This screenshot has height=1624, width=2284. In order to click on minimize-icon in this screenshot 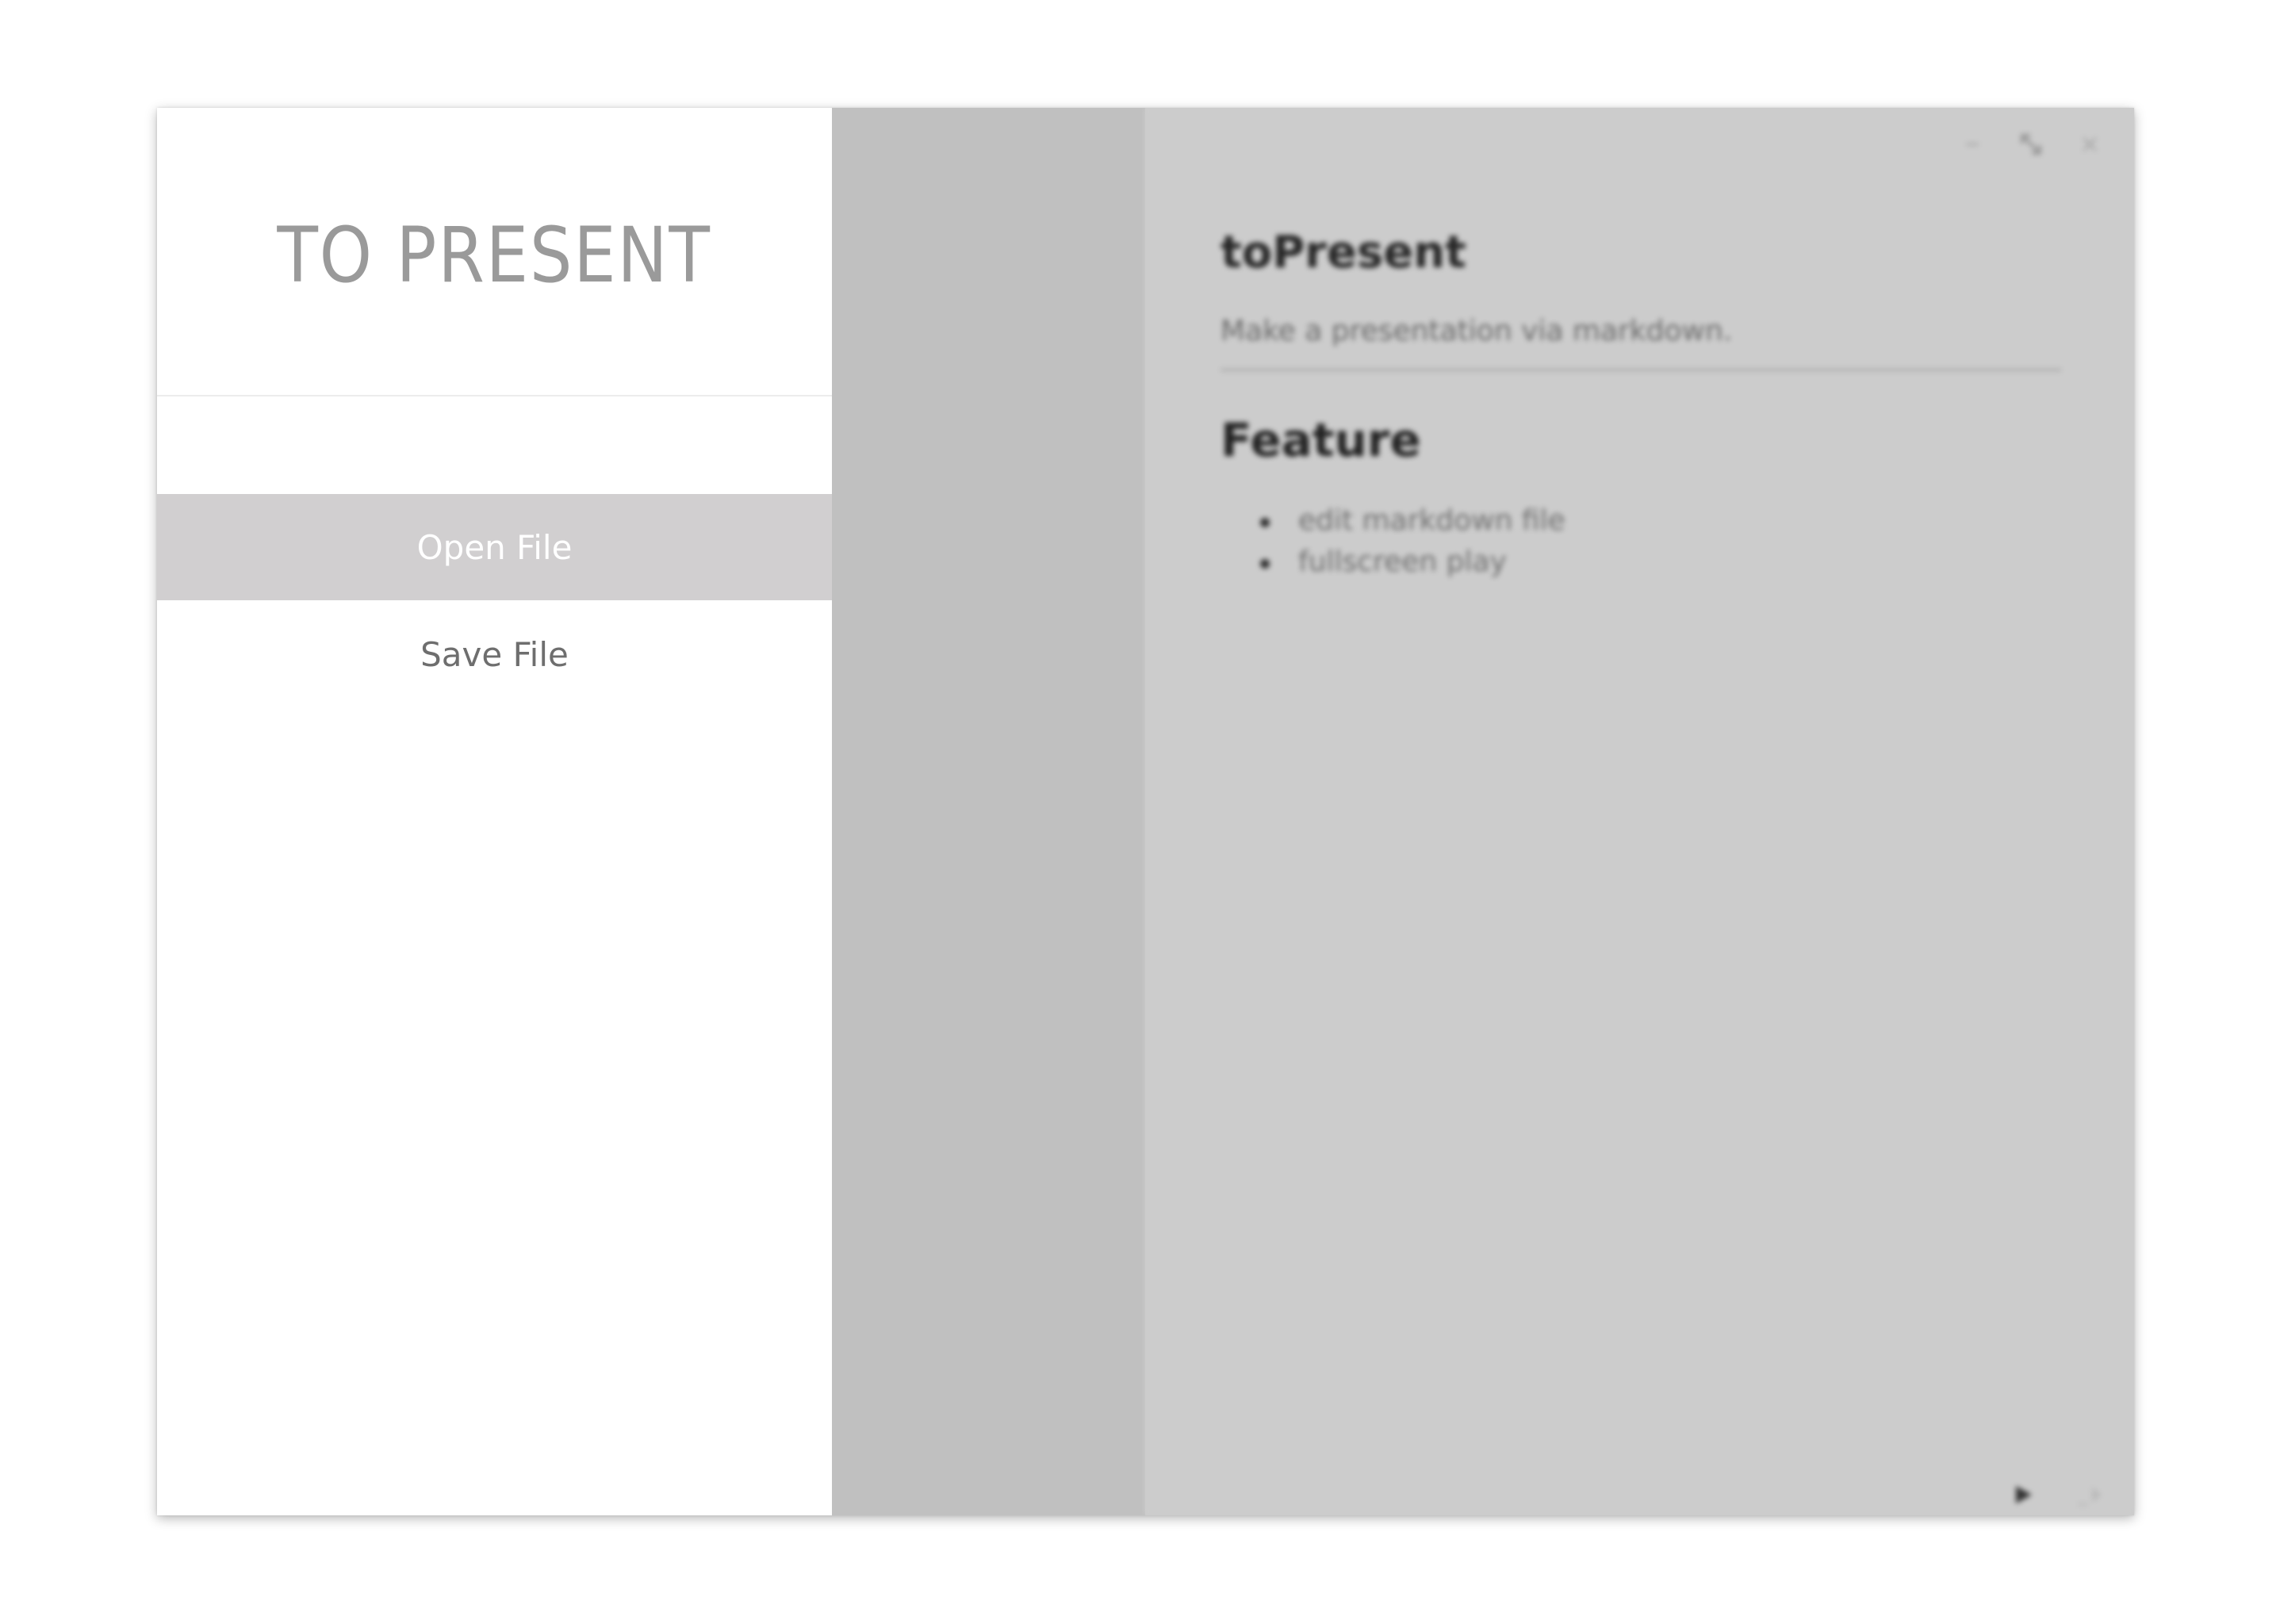, I will do `click(1972, 144)`.